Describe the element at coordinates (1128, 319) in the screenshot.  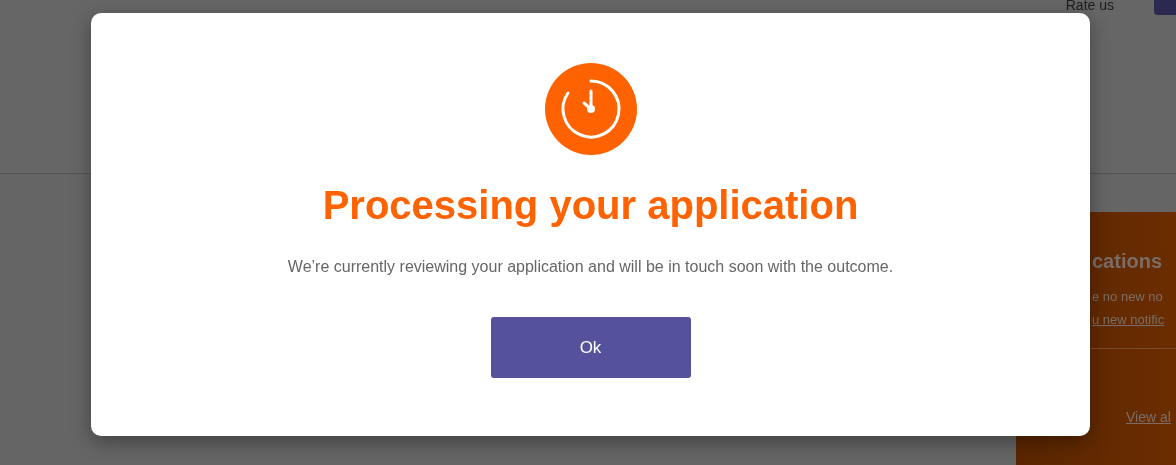
I see `notifications-link: u new notific` at that location.